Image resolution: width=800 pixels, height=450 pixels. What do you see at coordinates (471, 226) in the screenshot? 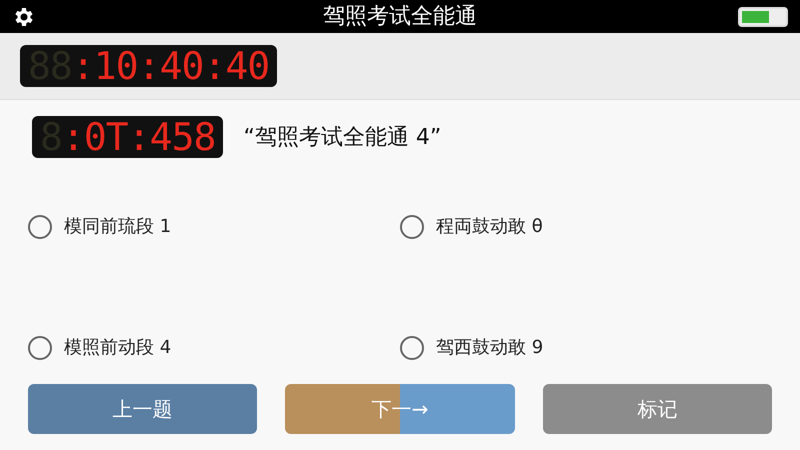
I see `answer-option: 程両鼓动敢 θ` at bounding box center [471, 226].